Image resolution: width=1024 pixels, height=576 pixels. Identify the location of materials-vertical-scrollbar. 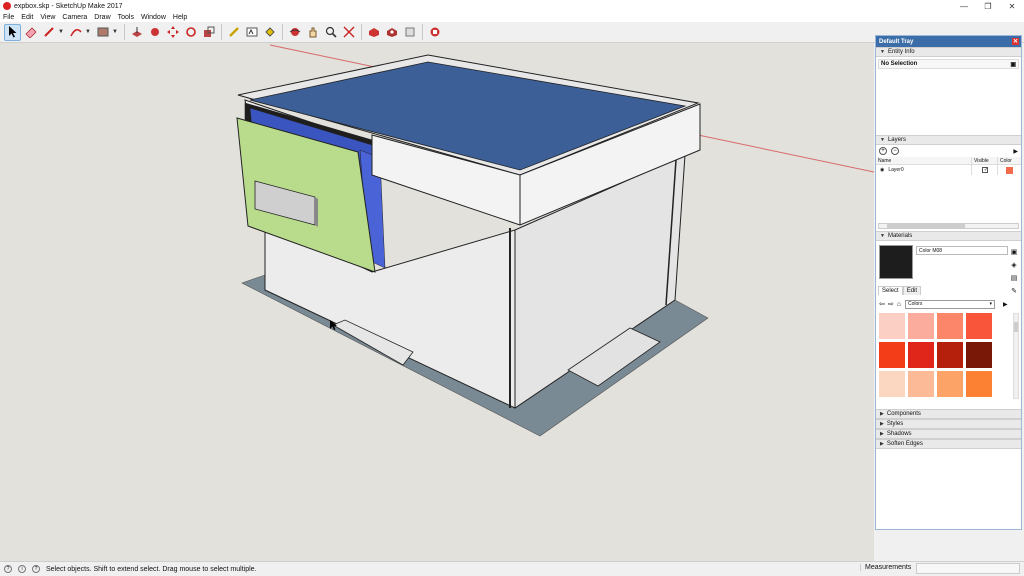
(1016, 356).